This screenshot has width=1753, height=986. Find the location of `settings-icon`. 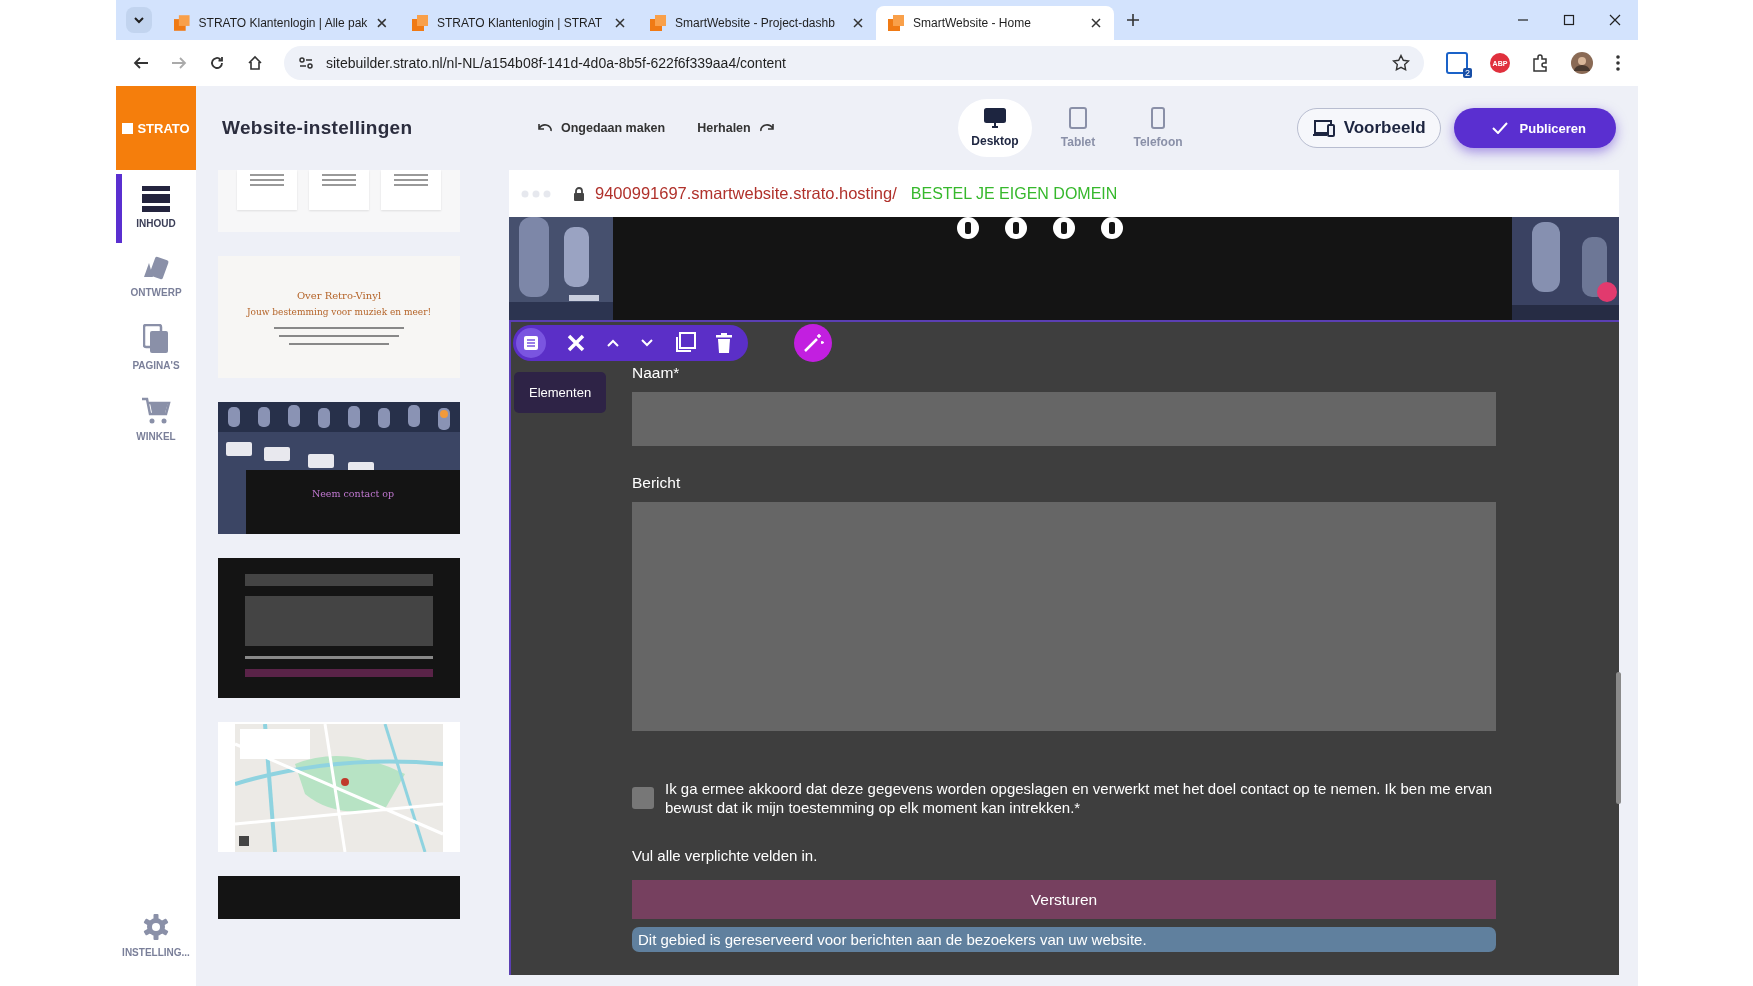

settings-icon is located at coordinates (156, 927).